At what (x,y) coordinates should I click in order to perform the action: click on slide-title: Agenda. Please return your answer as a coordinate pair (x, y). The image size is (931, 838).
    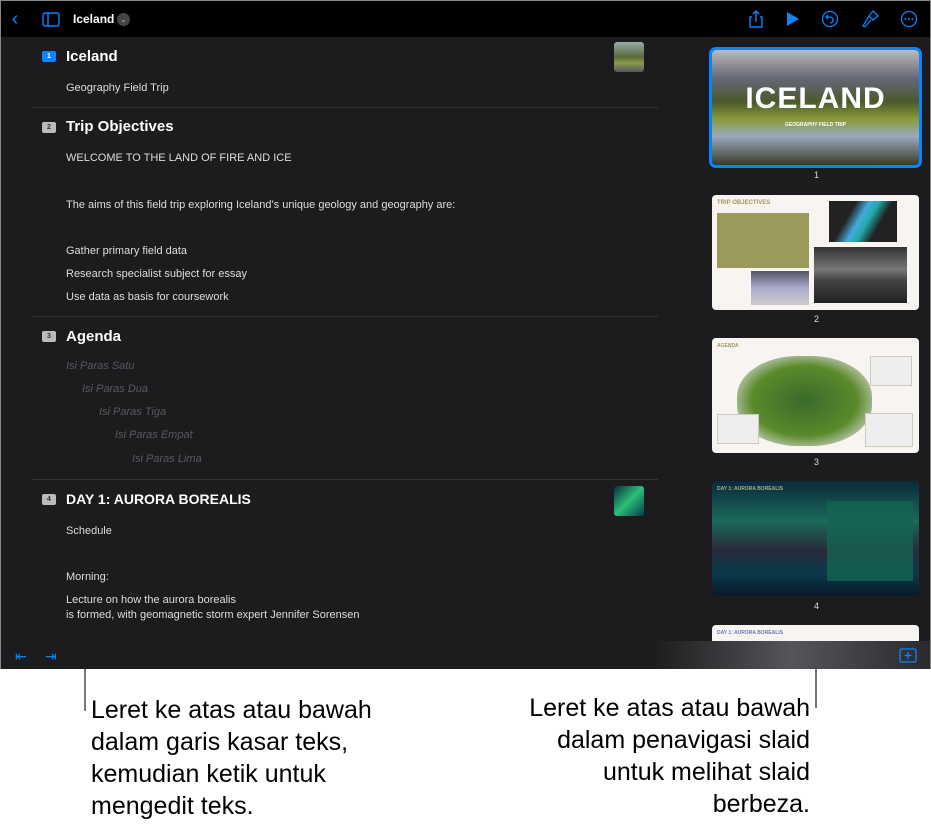
    Looking at the image, I should click on (93, 336).